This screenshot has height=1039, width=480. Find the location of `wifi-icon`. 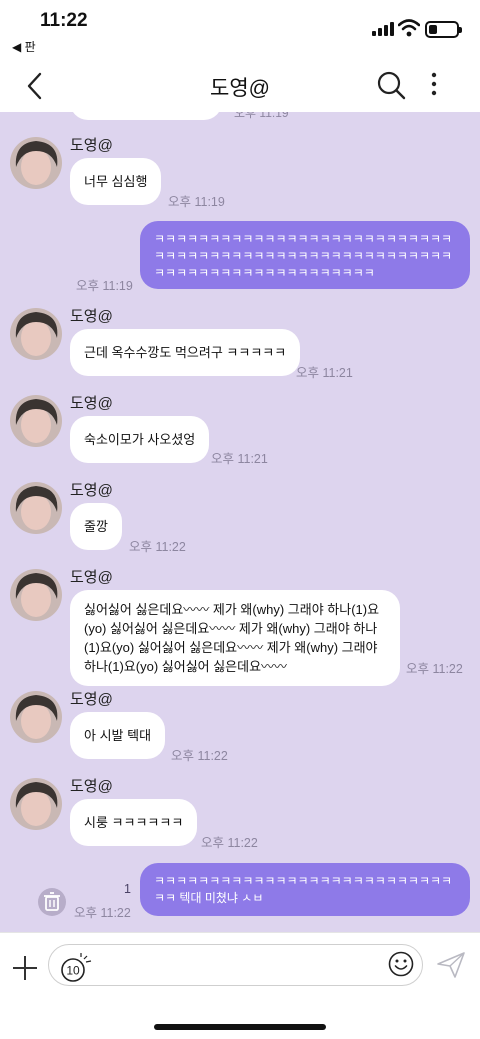

wifi-icon is located at coordinates (409, 28).